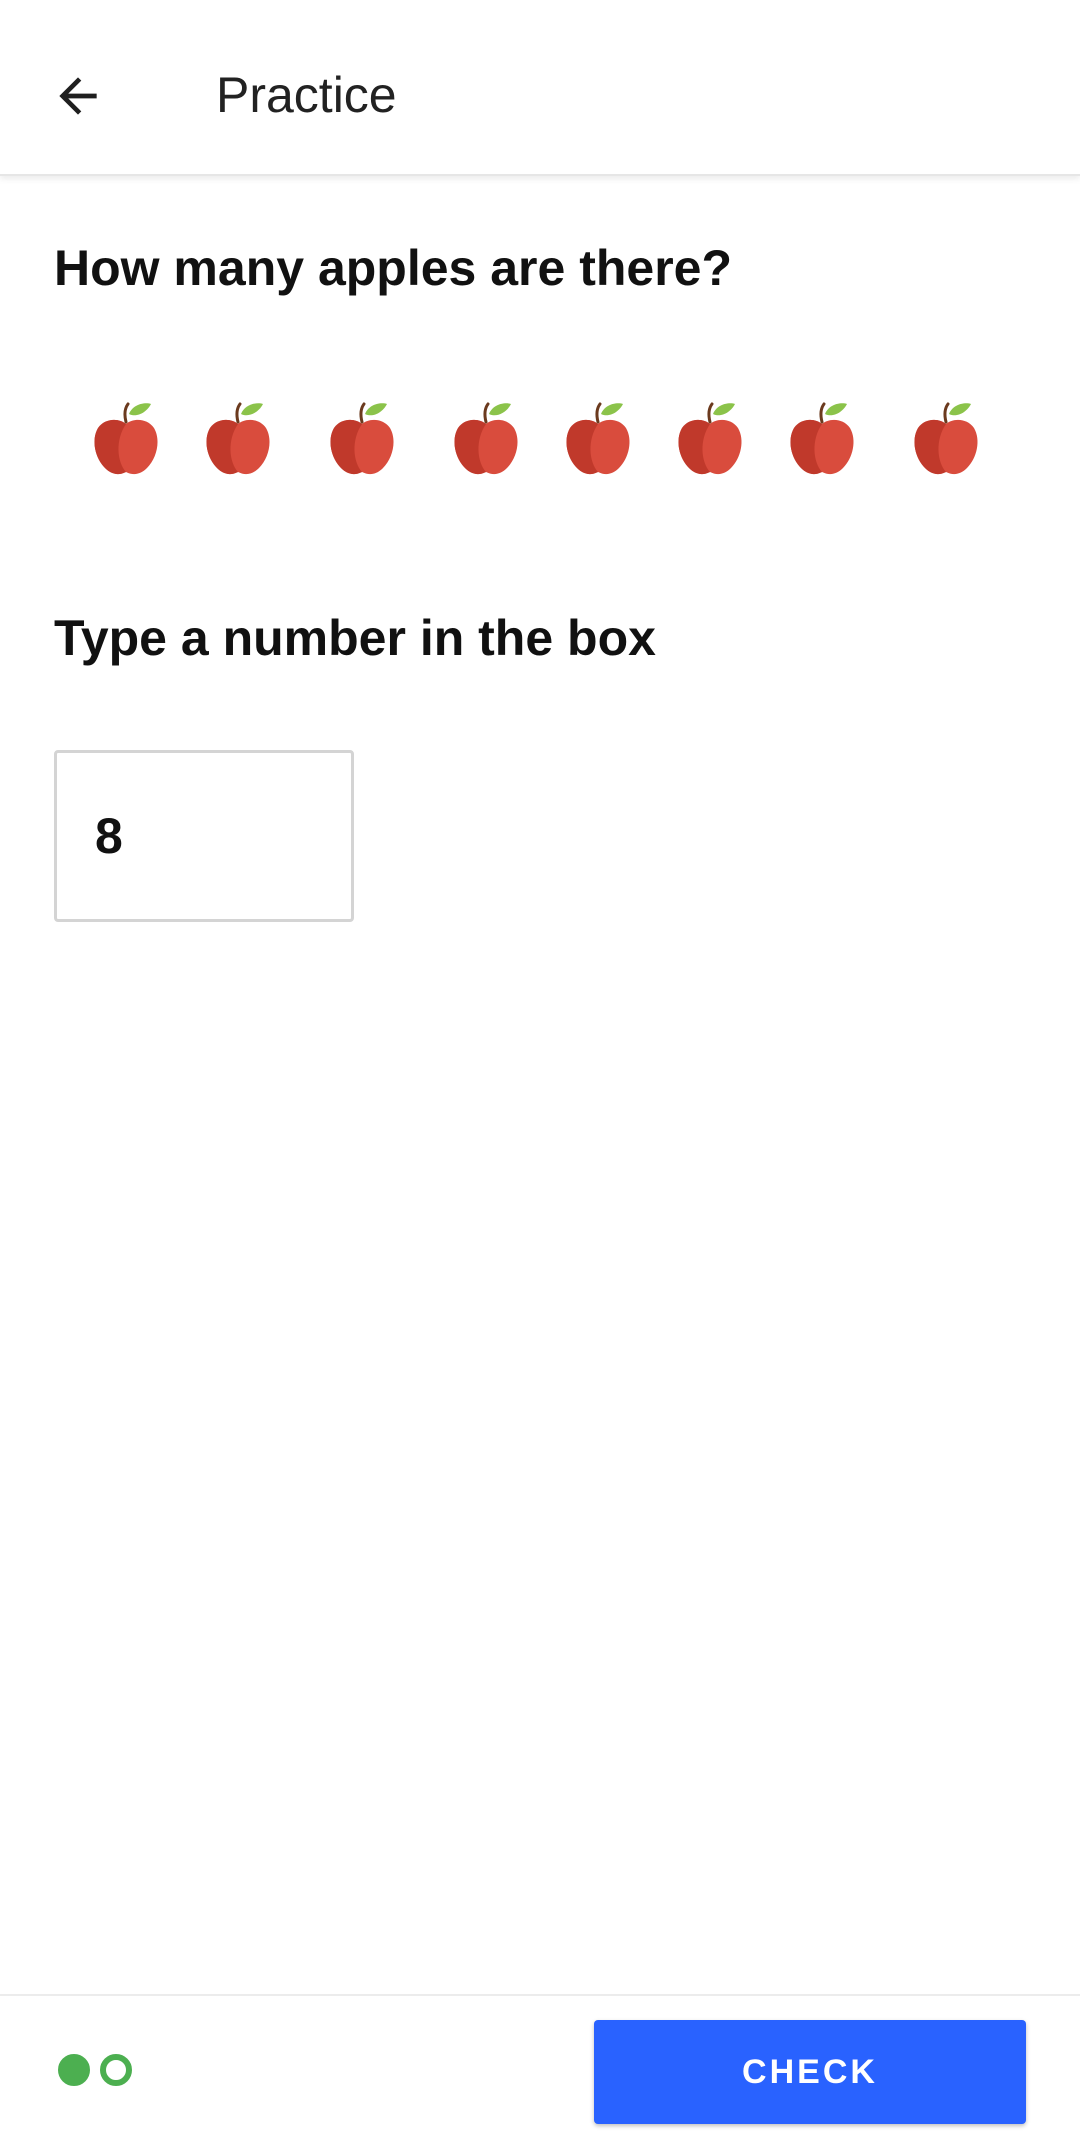  What do you see at coordinates (355, 638) in the screenshot?
I see `instruction-text: Type a number in the box` at bounding box center [355, 638].